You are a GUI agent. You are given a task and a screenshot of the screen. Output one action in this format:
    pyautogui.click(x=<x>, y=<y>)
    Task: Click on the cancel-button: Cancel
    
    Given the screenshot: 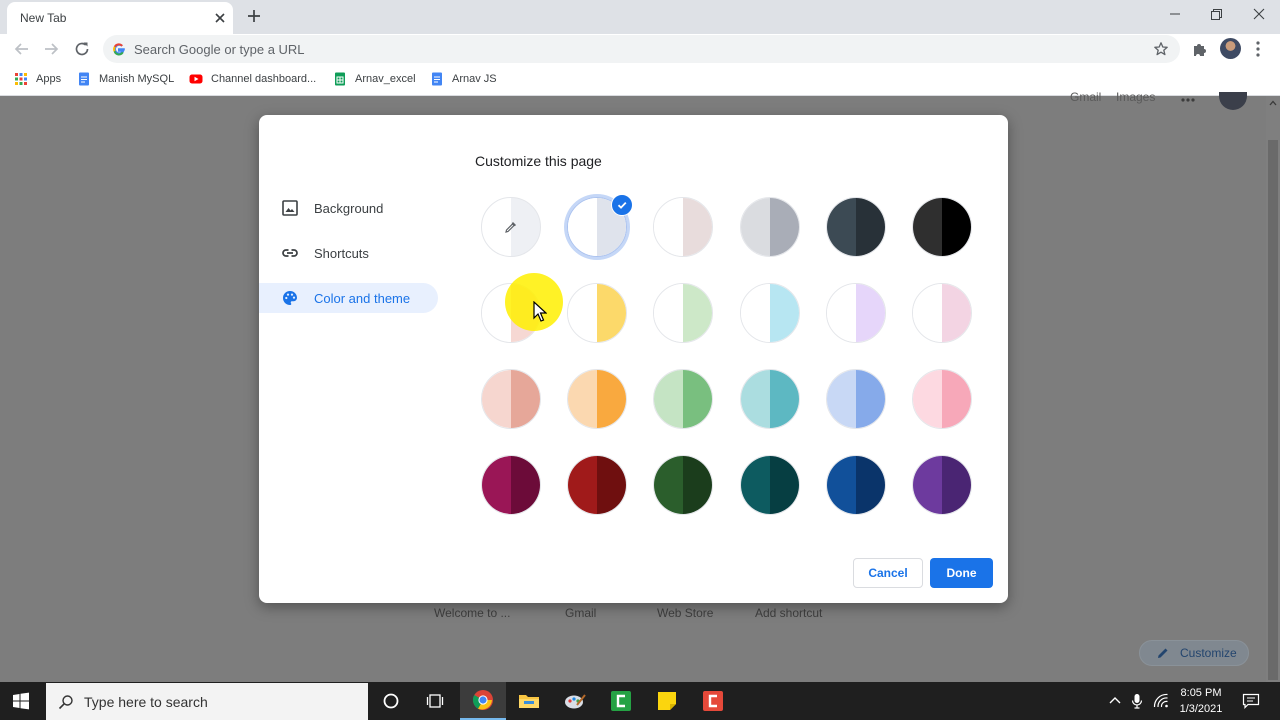 What is the action you would take?
    pyautogui.click(x=888, y=573)
    